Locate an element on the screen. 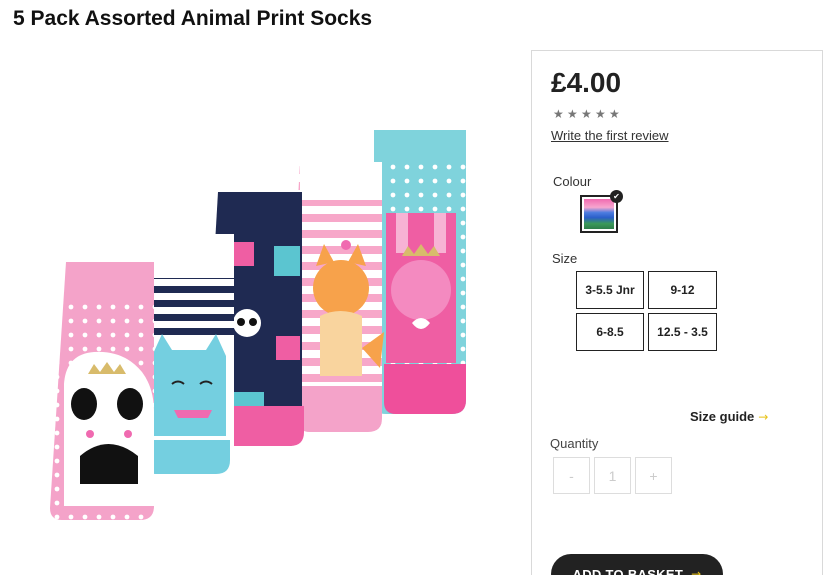 Image resolution: width=829 pixels, height=575 pixels. size-option: 12.5 - 3.5 is located at coordinates (682, 332).